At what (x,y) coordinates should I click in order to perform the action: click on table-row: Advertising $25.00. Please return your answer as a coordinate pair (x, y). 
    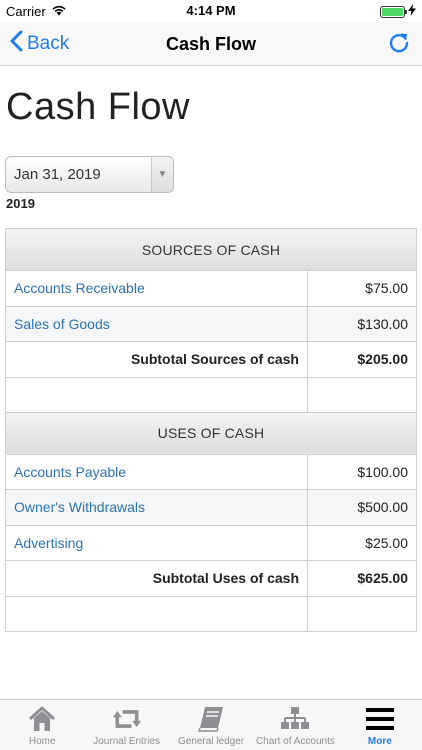
    Looking at the image, I should click on (211, 542).